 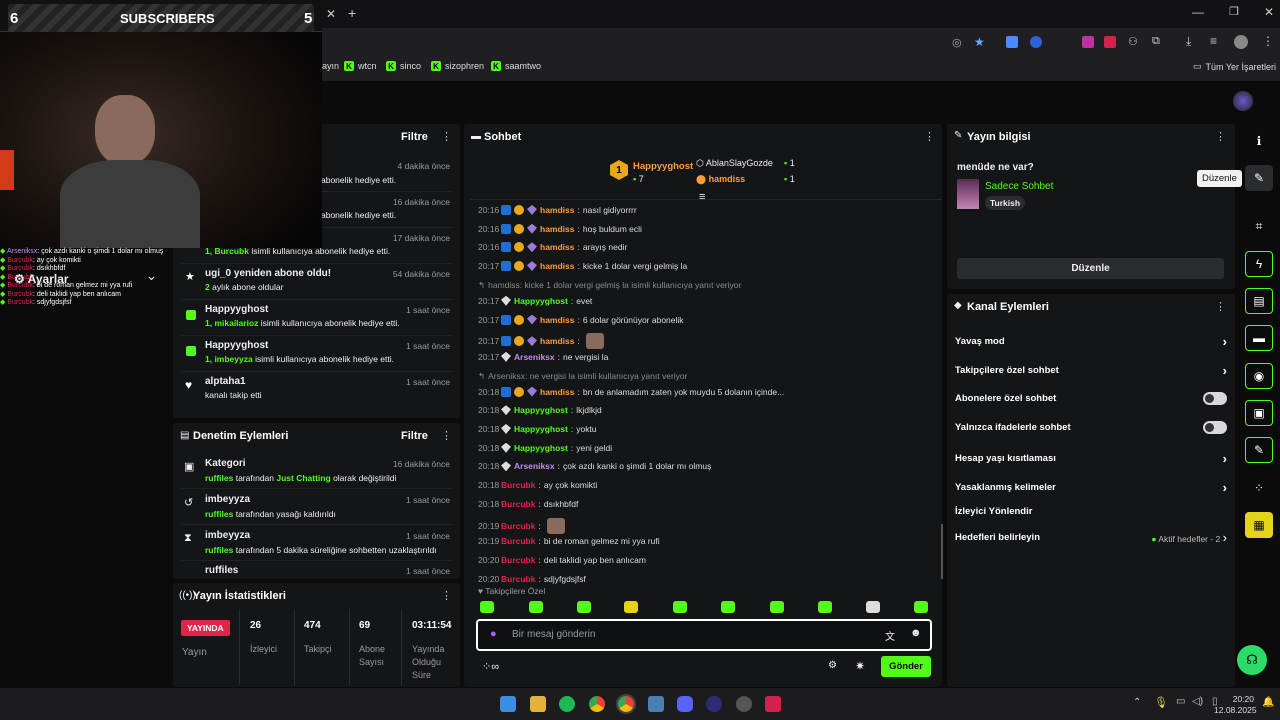 I want to click on overlay-settings: ⚙ Ayarlar, so click(x=41, y=279).